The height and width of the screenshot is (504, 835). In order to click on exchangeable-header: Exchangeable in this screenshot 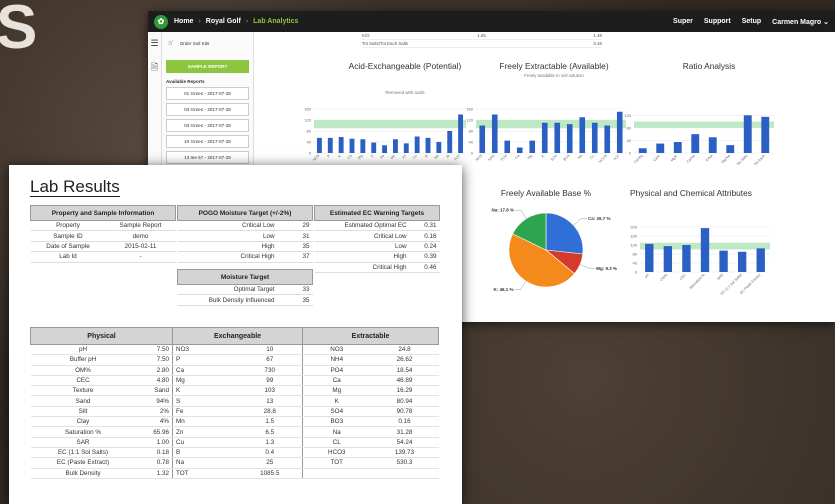, I will do `click(238, 336)`.